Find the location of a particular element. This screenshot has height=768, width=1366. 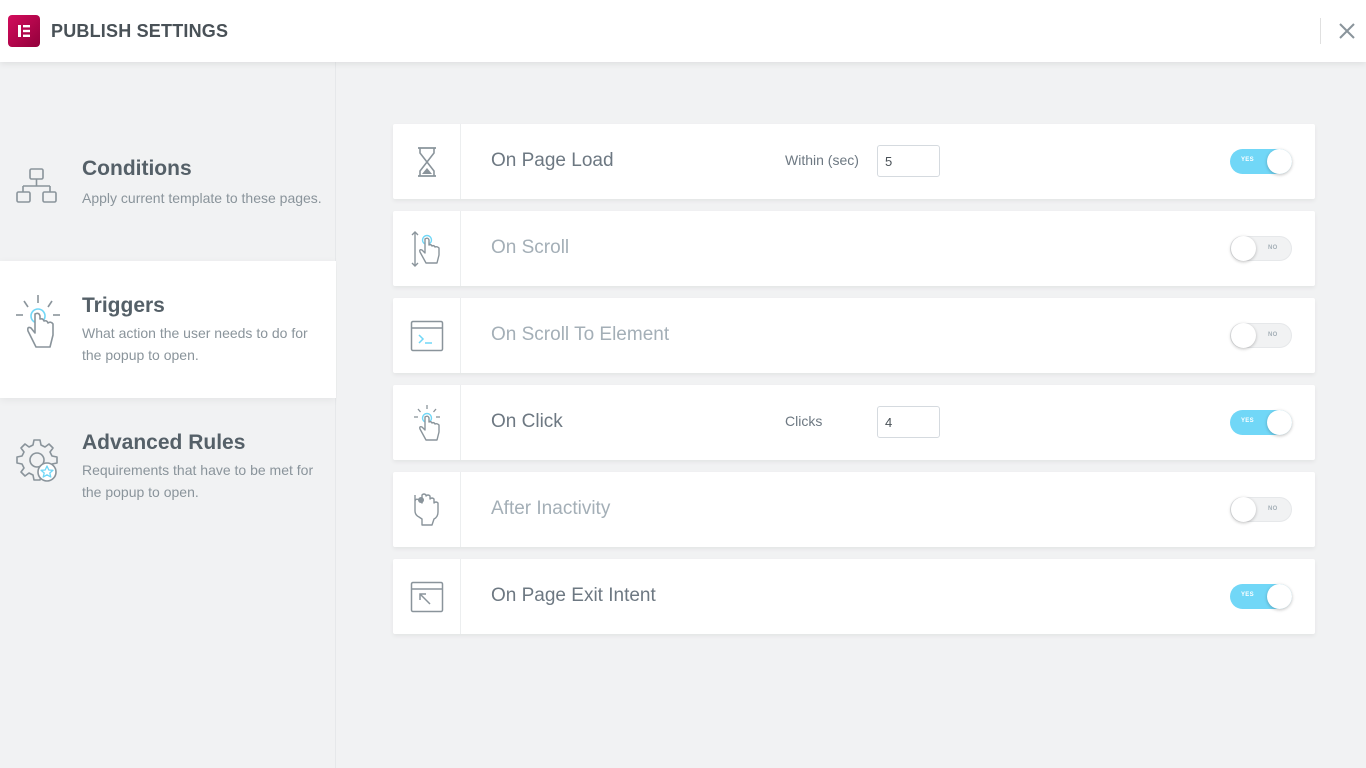

close-icon is located at coordinates (1347, 31).